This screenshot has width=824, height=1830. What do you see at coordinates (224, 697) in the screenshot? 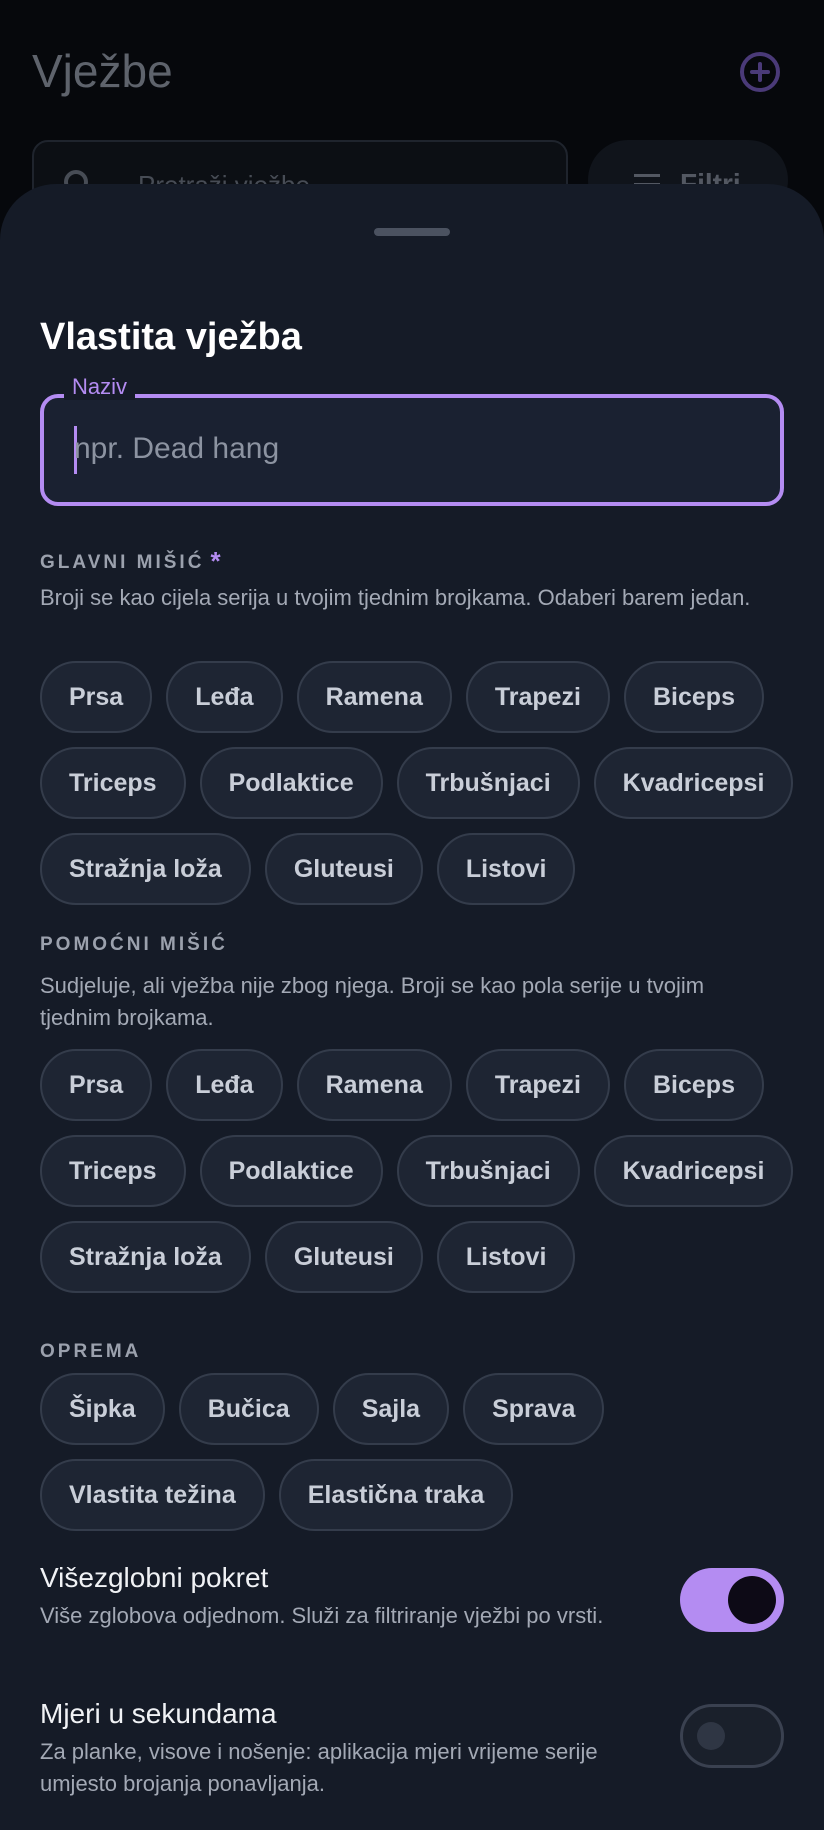
I see `primary-muscle-chip: Leđa` at bounding box center [224, 697].